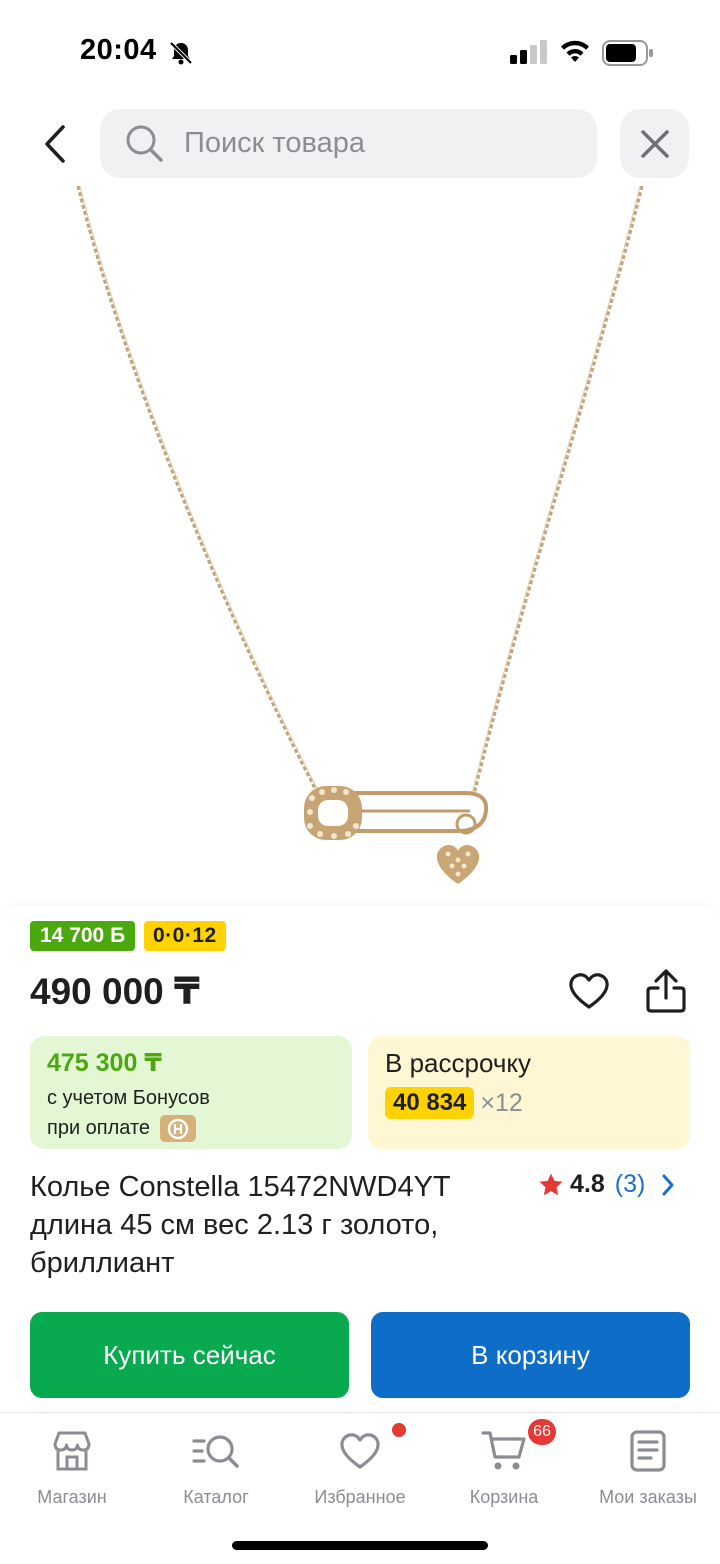 This screenshot has width=720, height=1564. I want to click on nav-item-catalog: Каталог, so click(216, 1467).